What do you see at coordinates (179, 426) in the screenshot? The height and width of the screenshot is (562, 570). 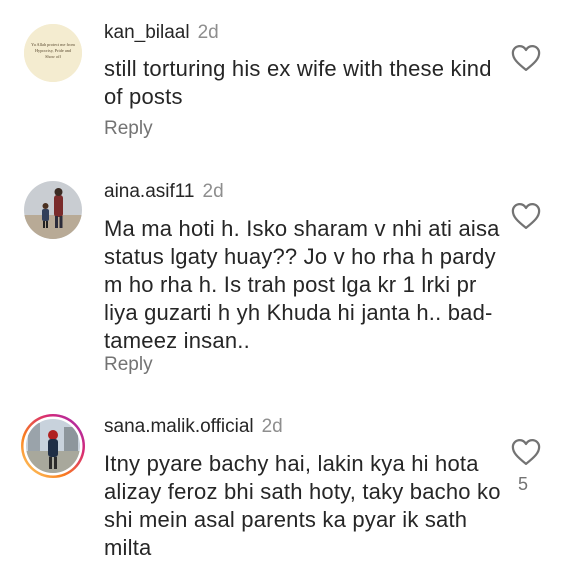 I see `username: sana.malik.official` at bounding box center [179, 426].